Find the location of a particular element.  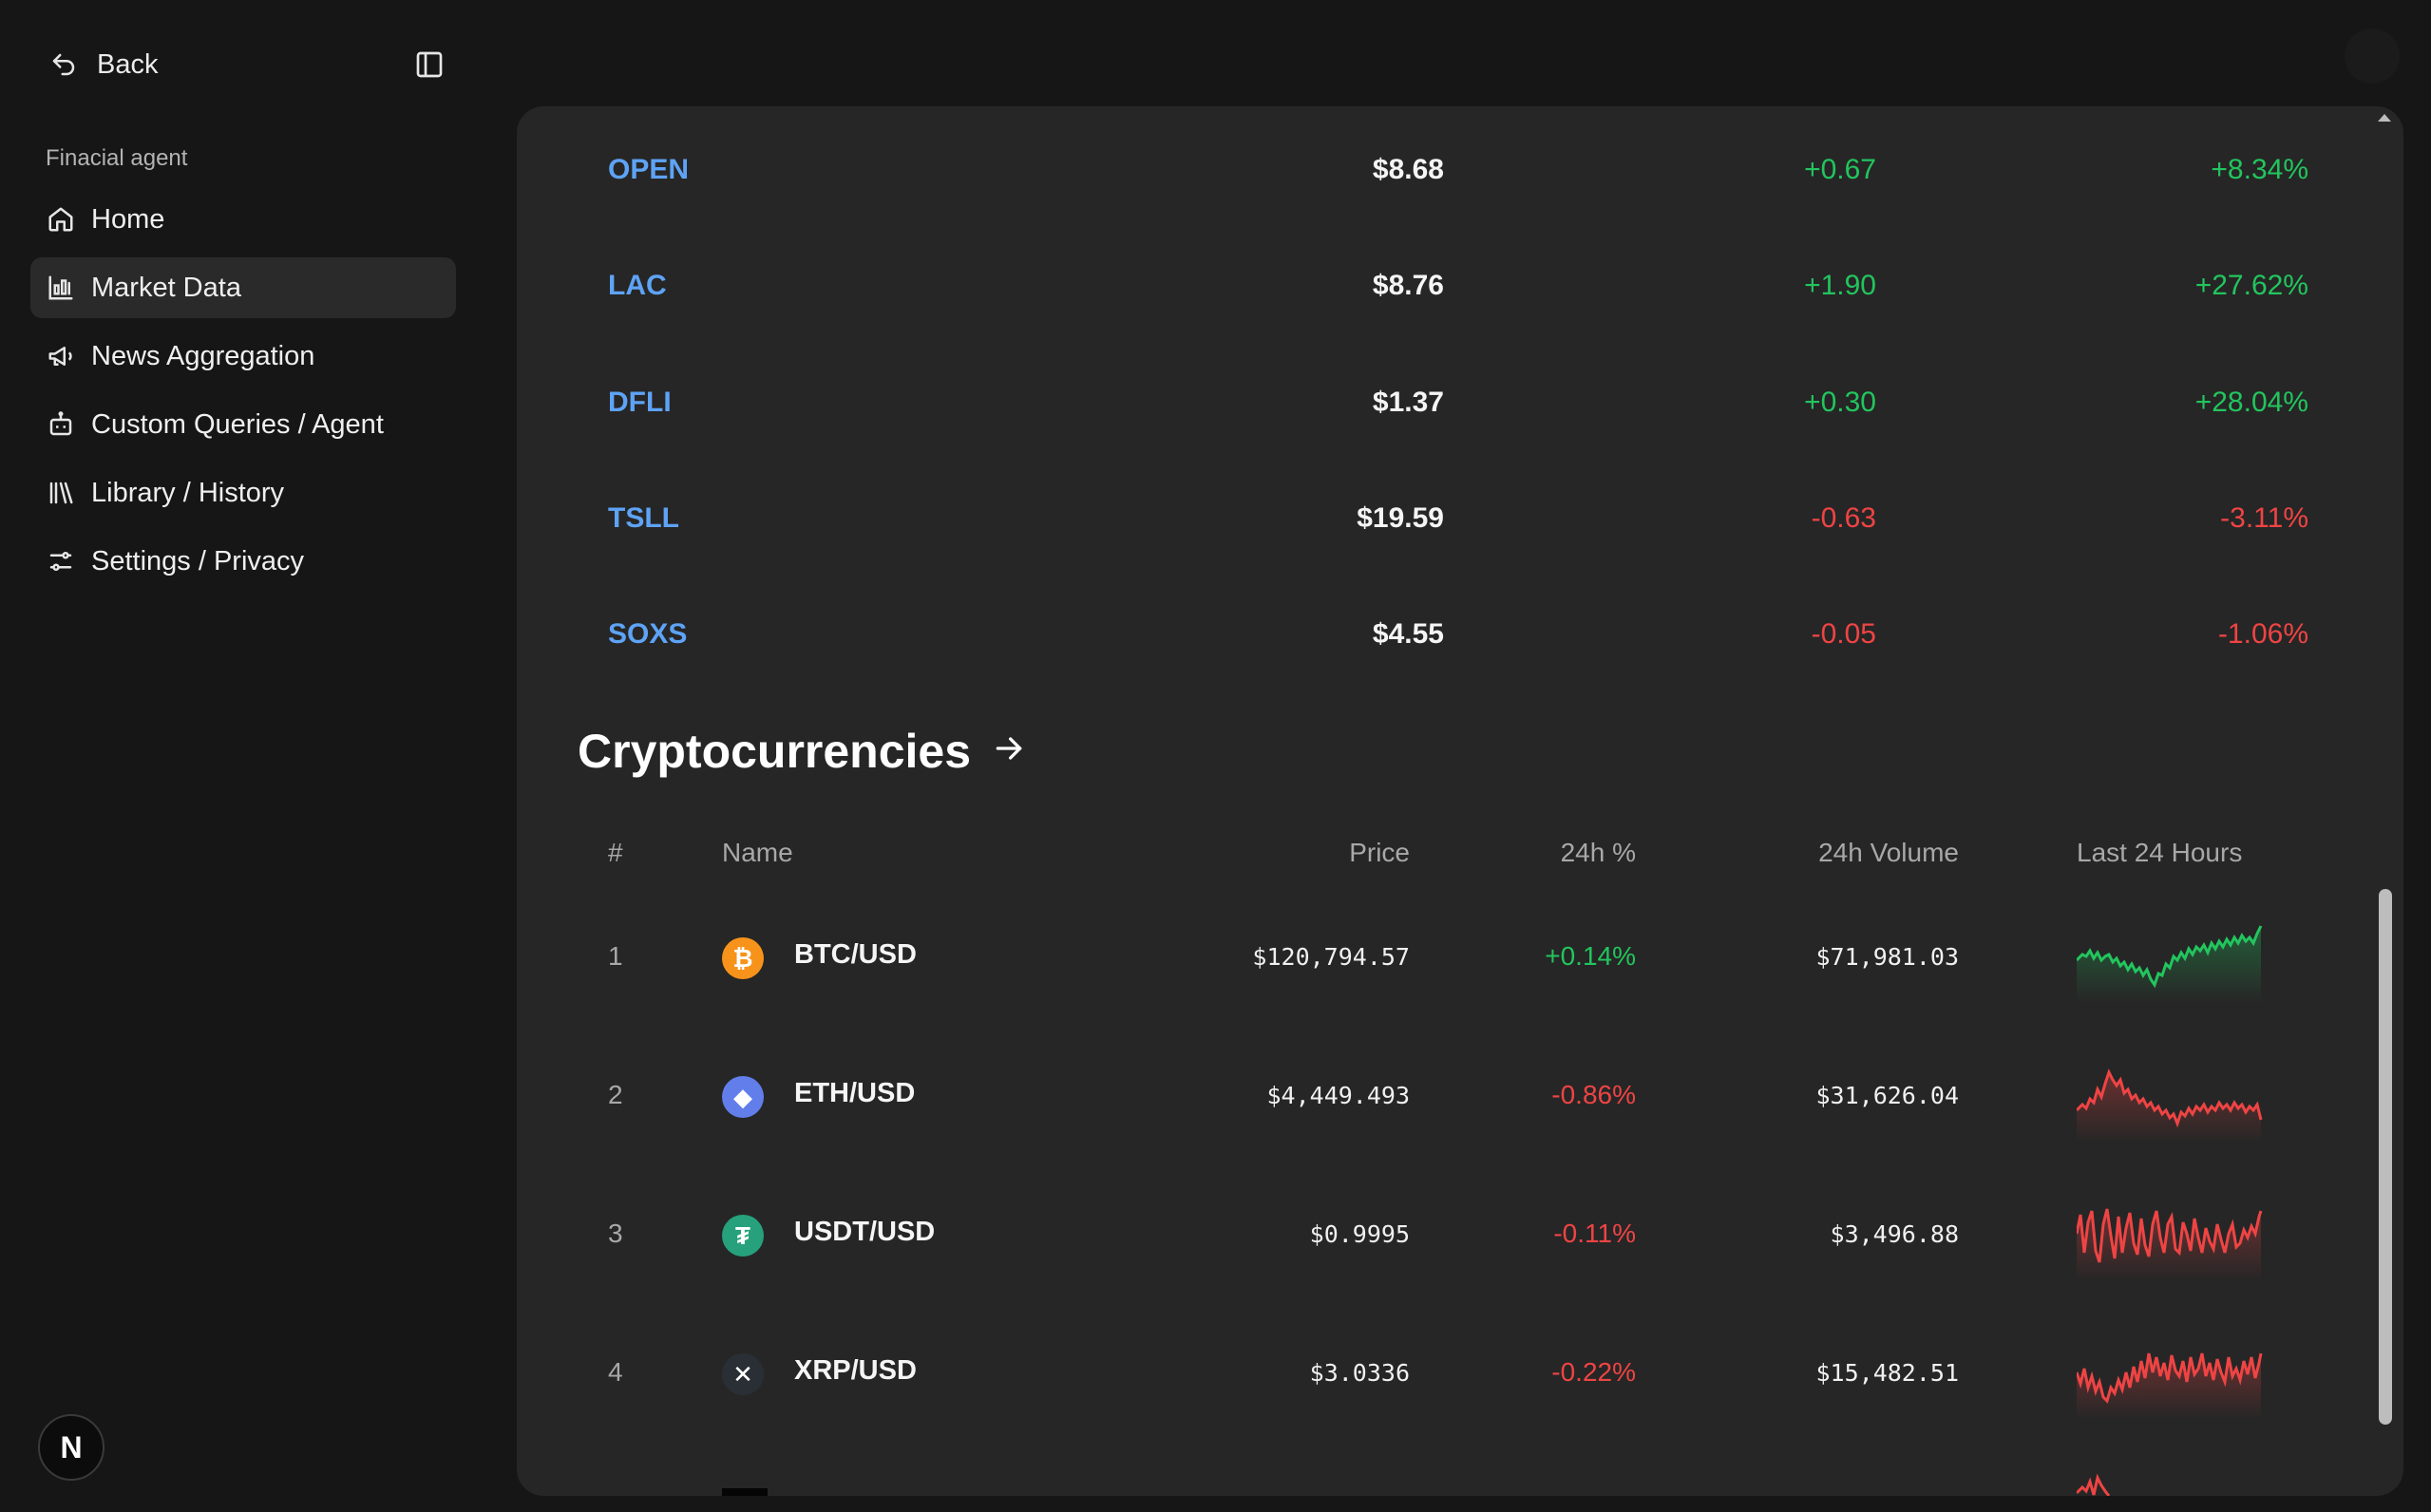

section-label: Finacial agent is located at coordinates (117, 158).